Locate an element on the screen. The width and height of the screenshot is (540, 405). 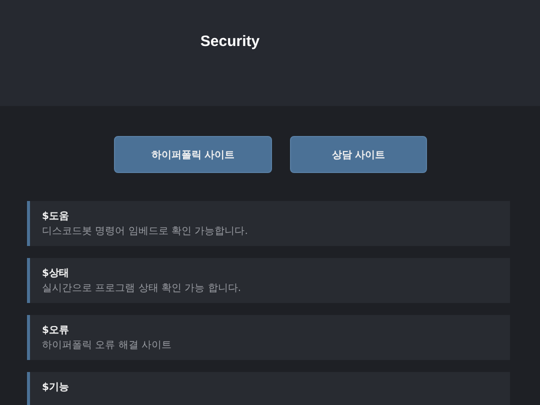
command-name: $도움 is located at coordinates (56, 216).